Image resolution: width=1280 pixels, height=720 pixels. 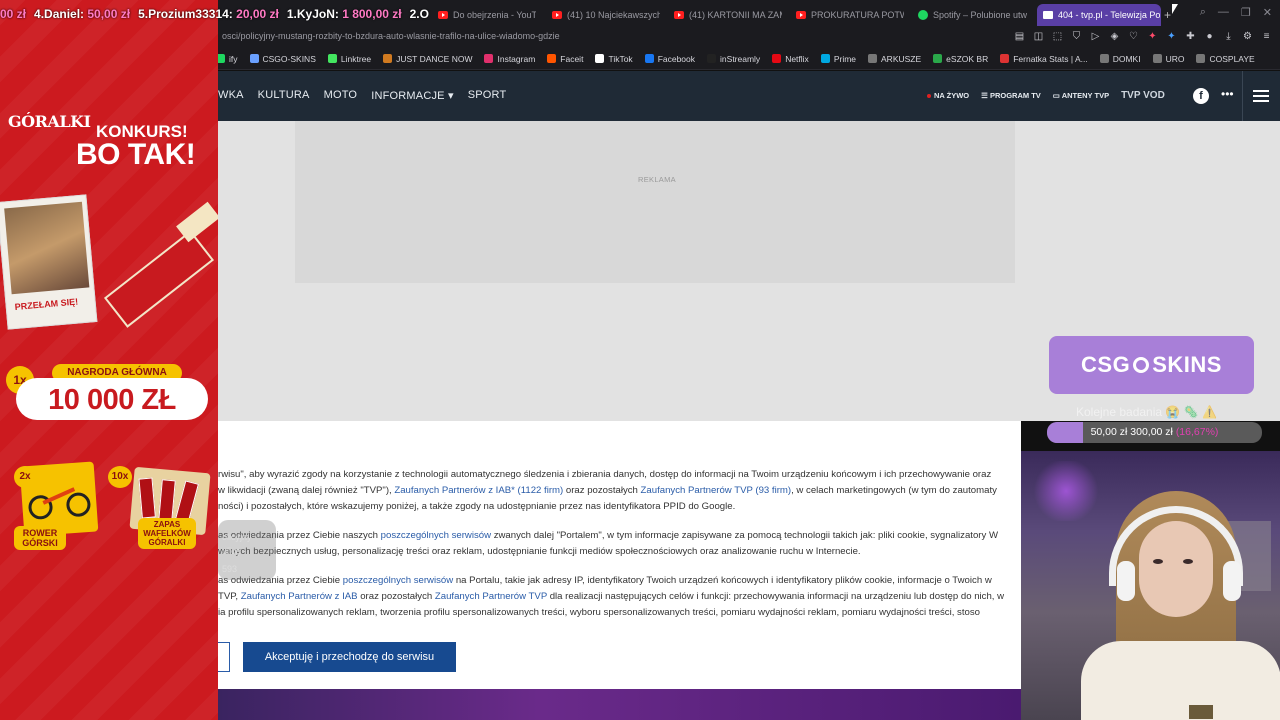 What do you see at coordinates (257, 14) in the screenshot?
I see `donation-amount: 20,00 zł` at bounding box center [257, 14].